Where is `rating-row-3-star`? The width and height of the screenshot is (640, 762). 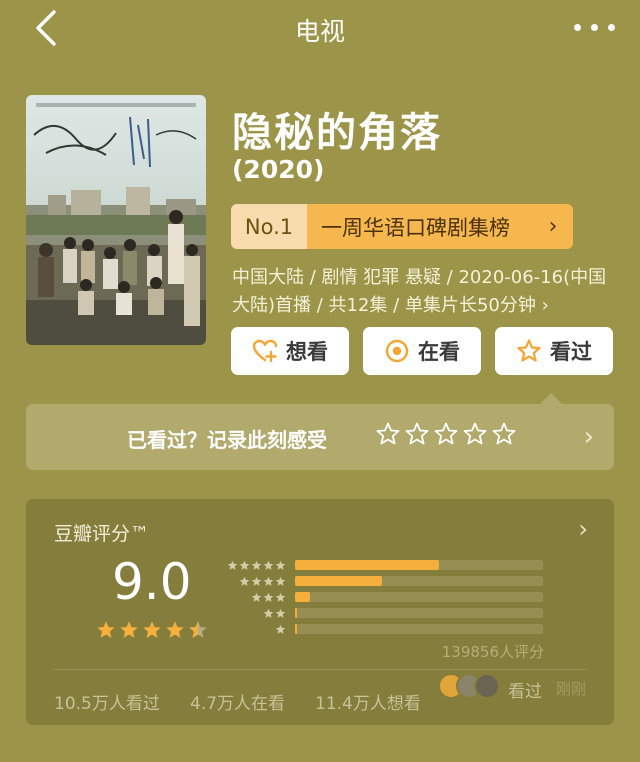
rating-row-3-star is located at coordinates (383, 597).